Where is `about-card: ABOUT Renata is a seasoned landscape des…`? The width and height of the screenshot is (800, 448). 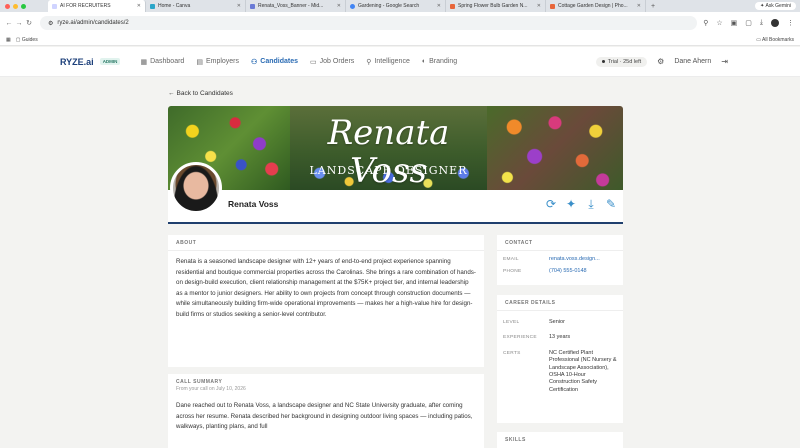
about-card: ABOUT Renata is a seasoned landscape des… is located at coordinates (326, 301).